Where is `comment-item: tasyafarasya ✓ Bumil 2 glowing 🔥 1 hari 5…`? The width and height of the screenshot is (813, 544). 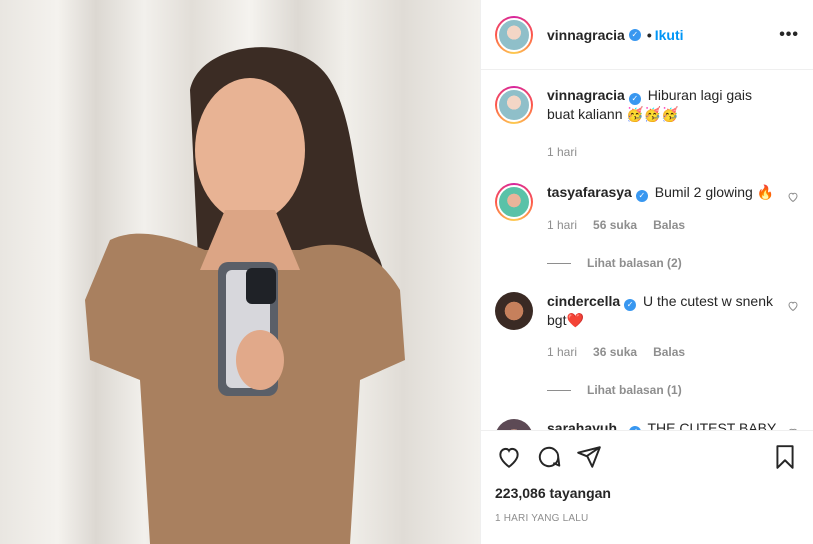 comment-item: tasyafarasya ✓ Bumil 2 glowing 🔥 1 hari 5… is located at coordinates (647, 208).